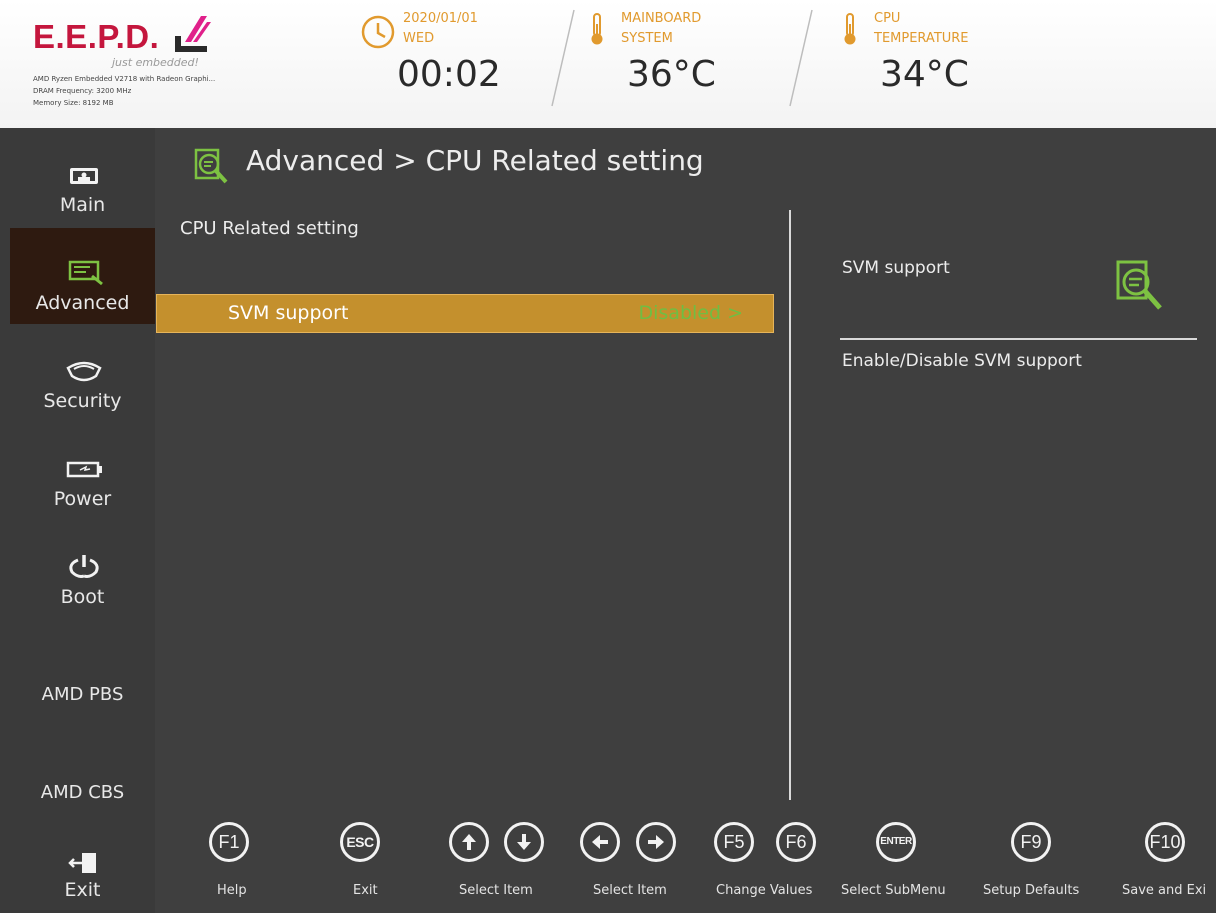 Image resolution: width=1216 pixels, height=913 pixels. Describe the element at coordinates (82, 91) in the screenshot. I see `dram-frequency-text: DRAM Frequency: 3200 MHz` at that location.